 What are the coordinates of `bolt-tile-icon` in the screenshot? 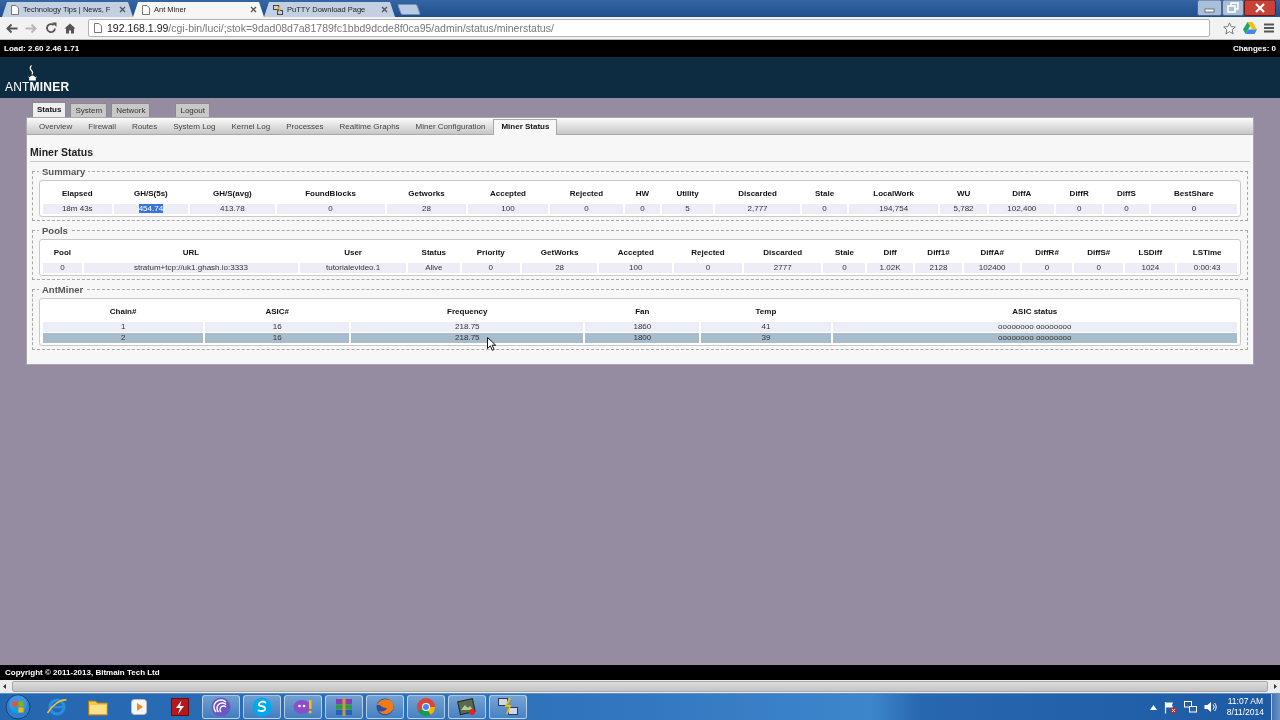 It's located at (180, 707).